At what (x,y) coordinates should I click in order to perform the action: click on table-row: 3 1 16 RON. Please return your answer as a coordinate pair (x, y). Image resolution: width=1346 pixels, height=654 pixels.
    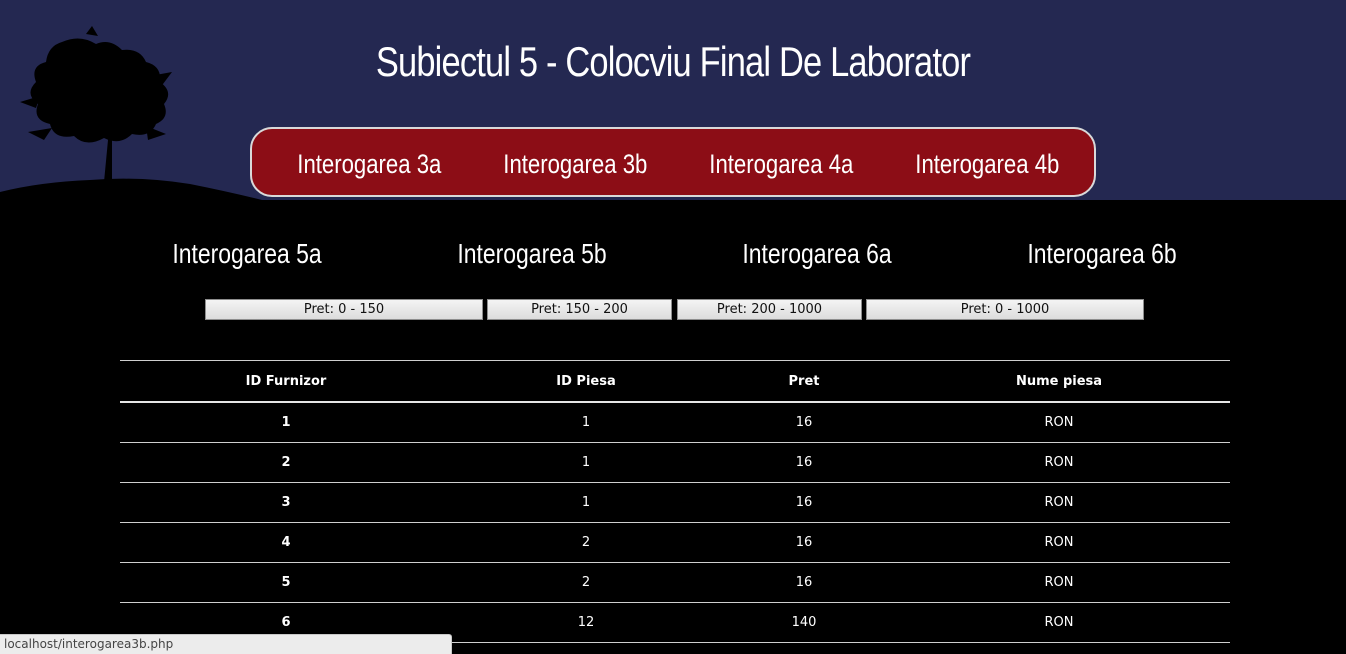
    Looking at the image, I should click on (675, 502).